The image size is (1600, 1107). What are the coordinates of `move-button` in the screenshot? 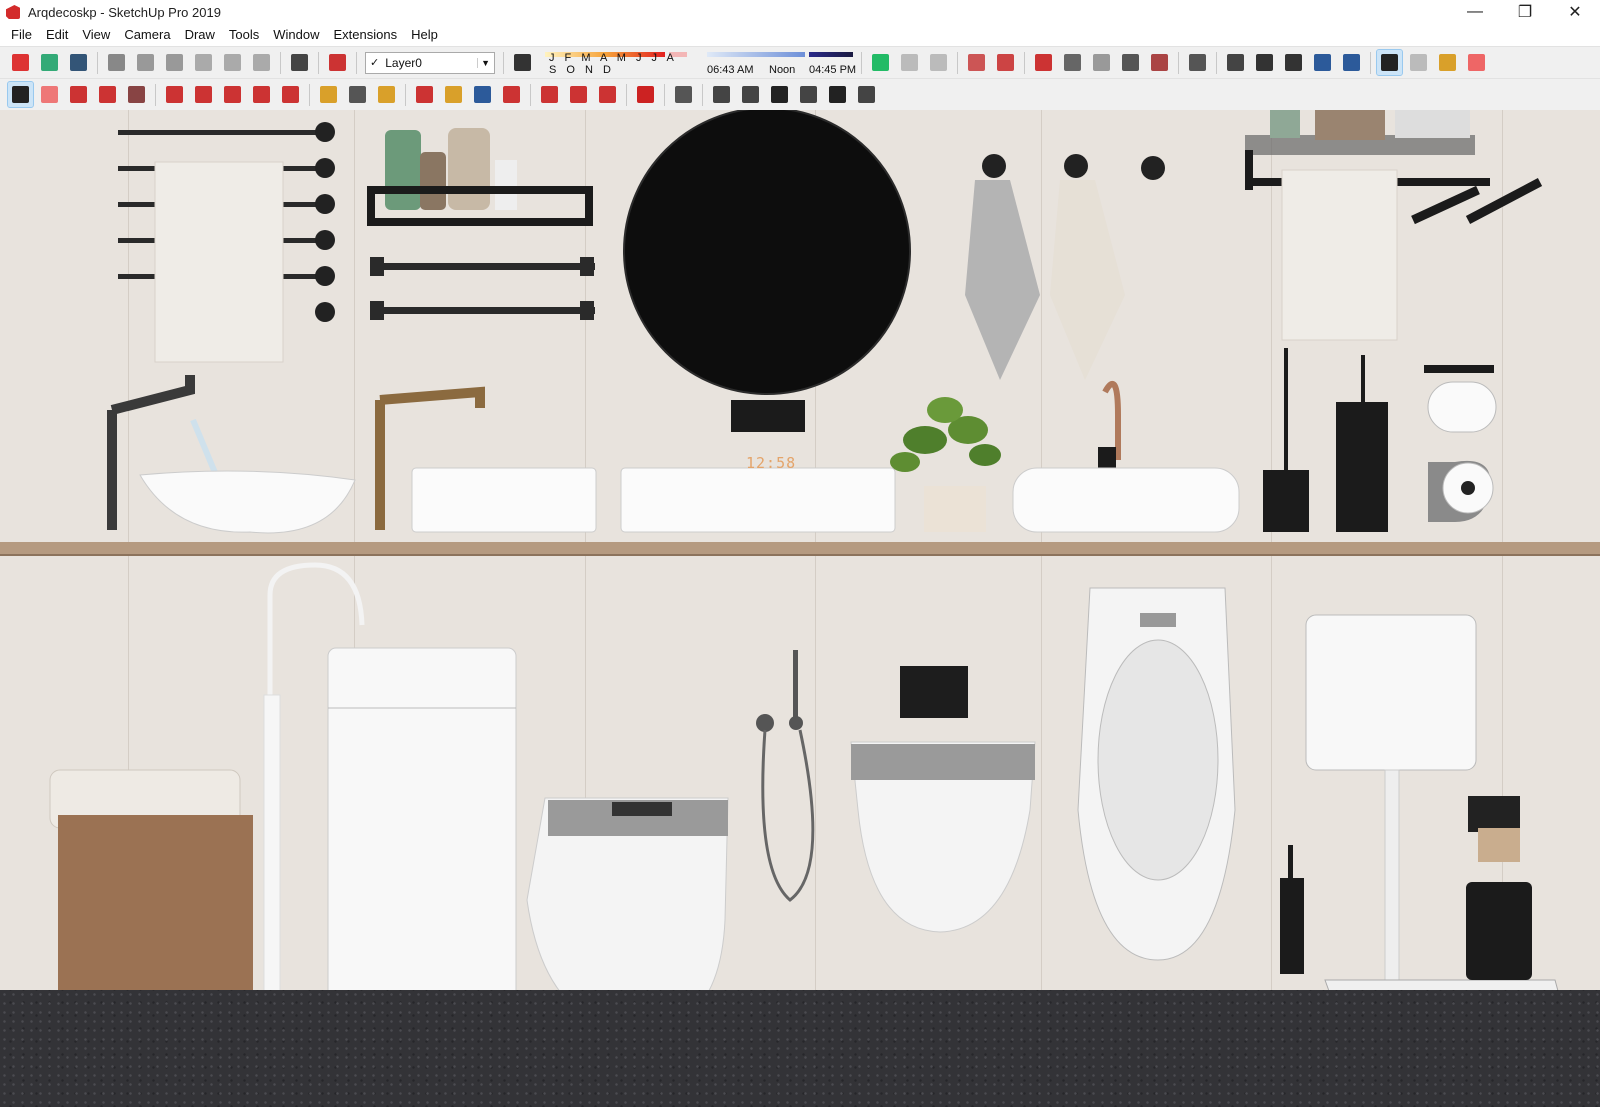 It's located at (232, 94).